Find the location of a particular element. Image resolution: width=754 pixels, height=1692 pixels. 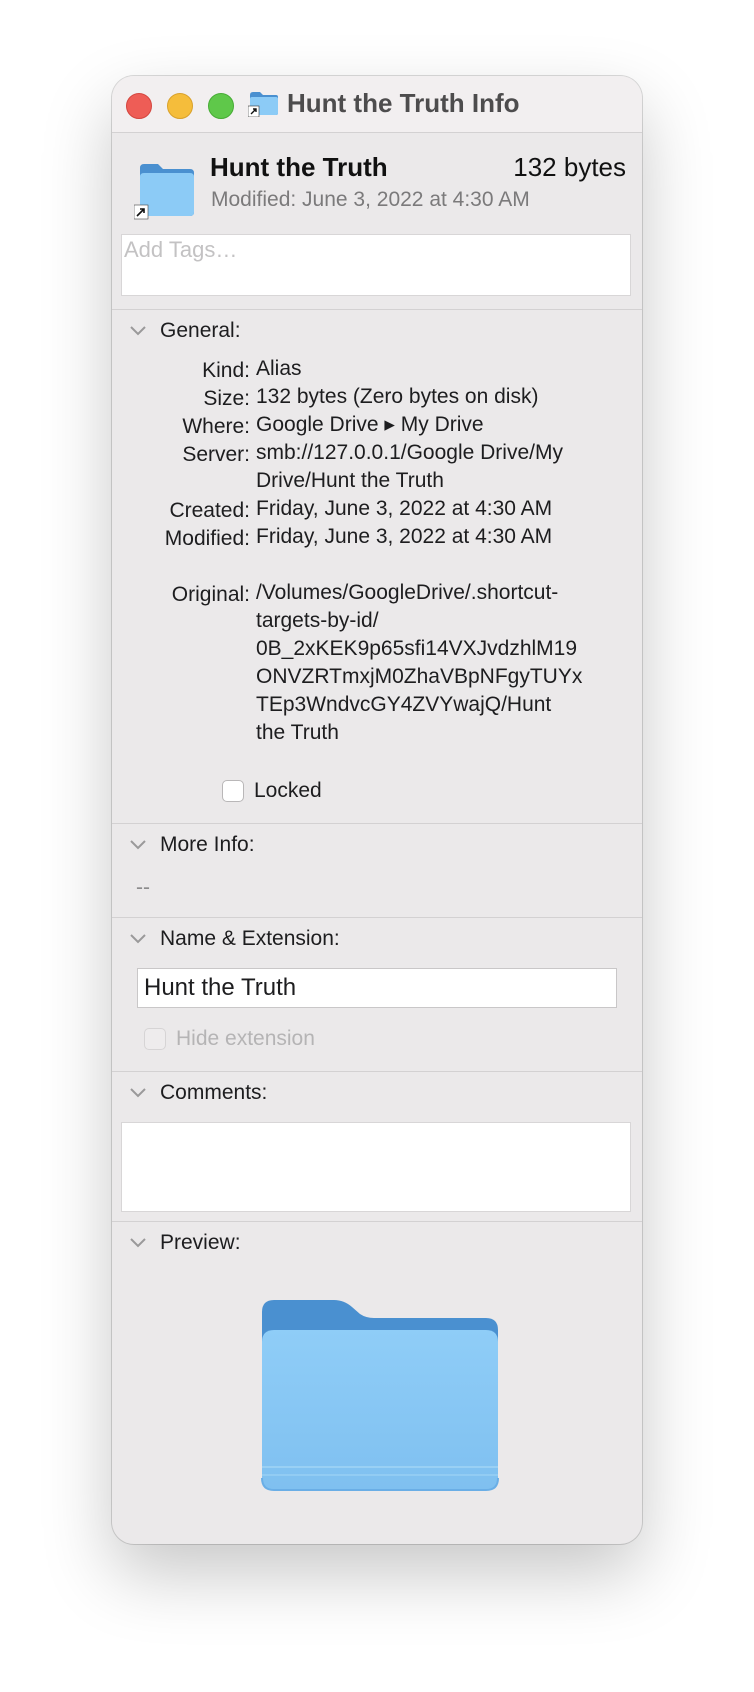

more-info-section-toggle: More Info: is located at coordinates (191, 845).